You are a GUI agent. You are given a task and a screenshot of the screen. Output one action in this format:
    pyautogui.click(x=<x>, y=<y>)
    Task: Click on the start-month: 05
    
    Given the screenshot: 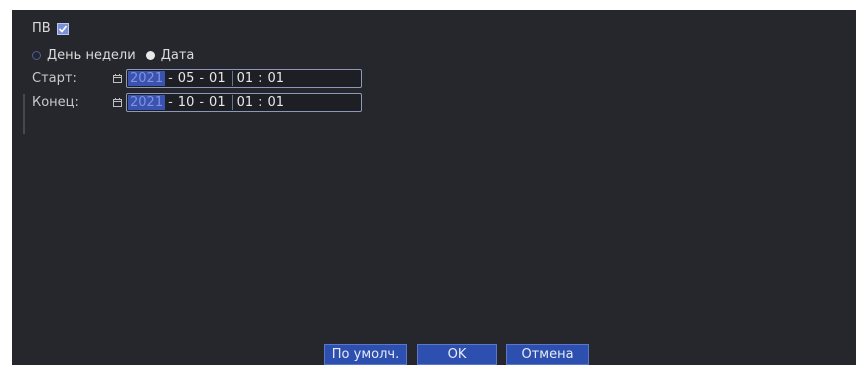 What is the action you would take?
    pyautogui.click(x=186, y=78)
    